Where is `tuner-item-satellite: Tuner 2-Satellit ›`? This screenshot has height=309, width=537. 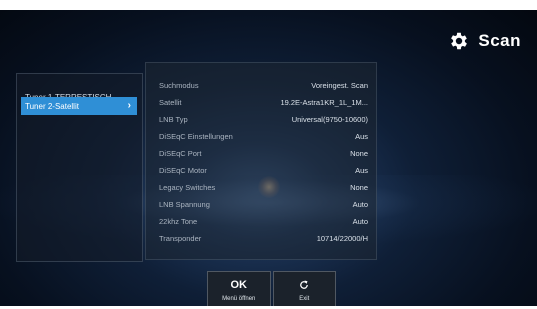 tuner-item-satellite: Tuner 2-Satellit › is located at coordinates (79, 106).